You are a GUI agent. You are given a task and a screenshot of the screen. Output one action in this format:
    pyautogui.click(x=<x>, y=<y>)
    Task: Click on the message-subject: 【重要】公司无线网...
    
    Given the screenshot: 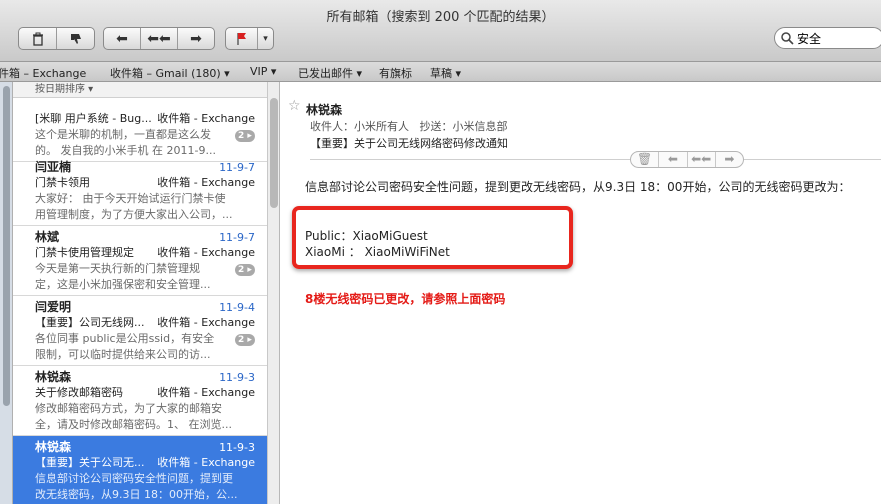 What is the action you would take?
    pyautogui.click(x=90, y=322)
    